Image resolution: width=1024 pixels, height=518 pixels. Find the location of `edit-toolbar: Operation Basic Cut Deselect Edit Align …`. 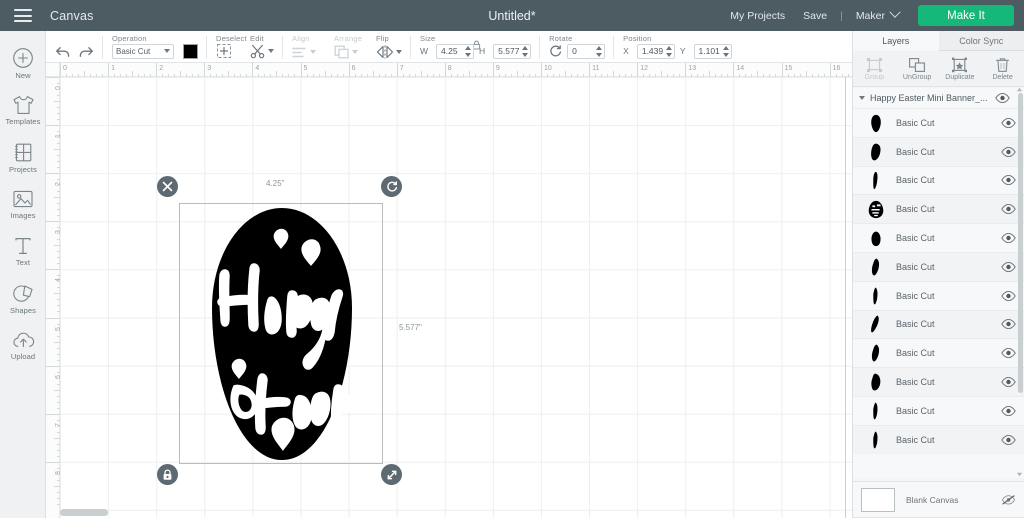

edit-toolbar: Operation Basic Cut Deselect Edit Align … is located at coordinates (449, 47).